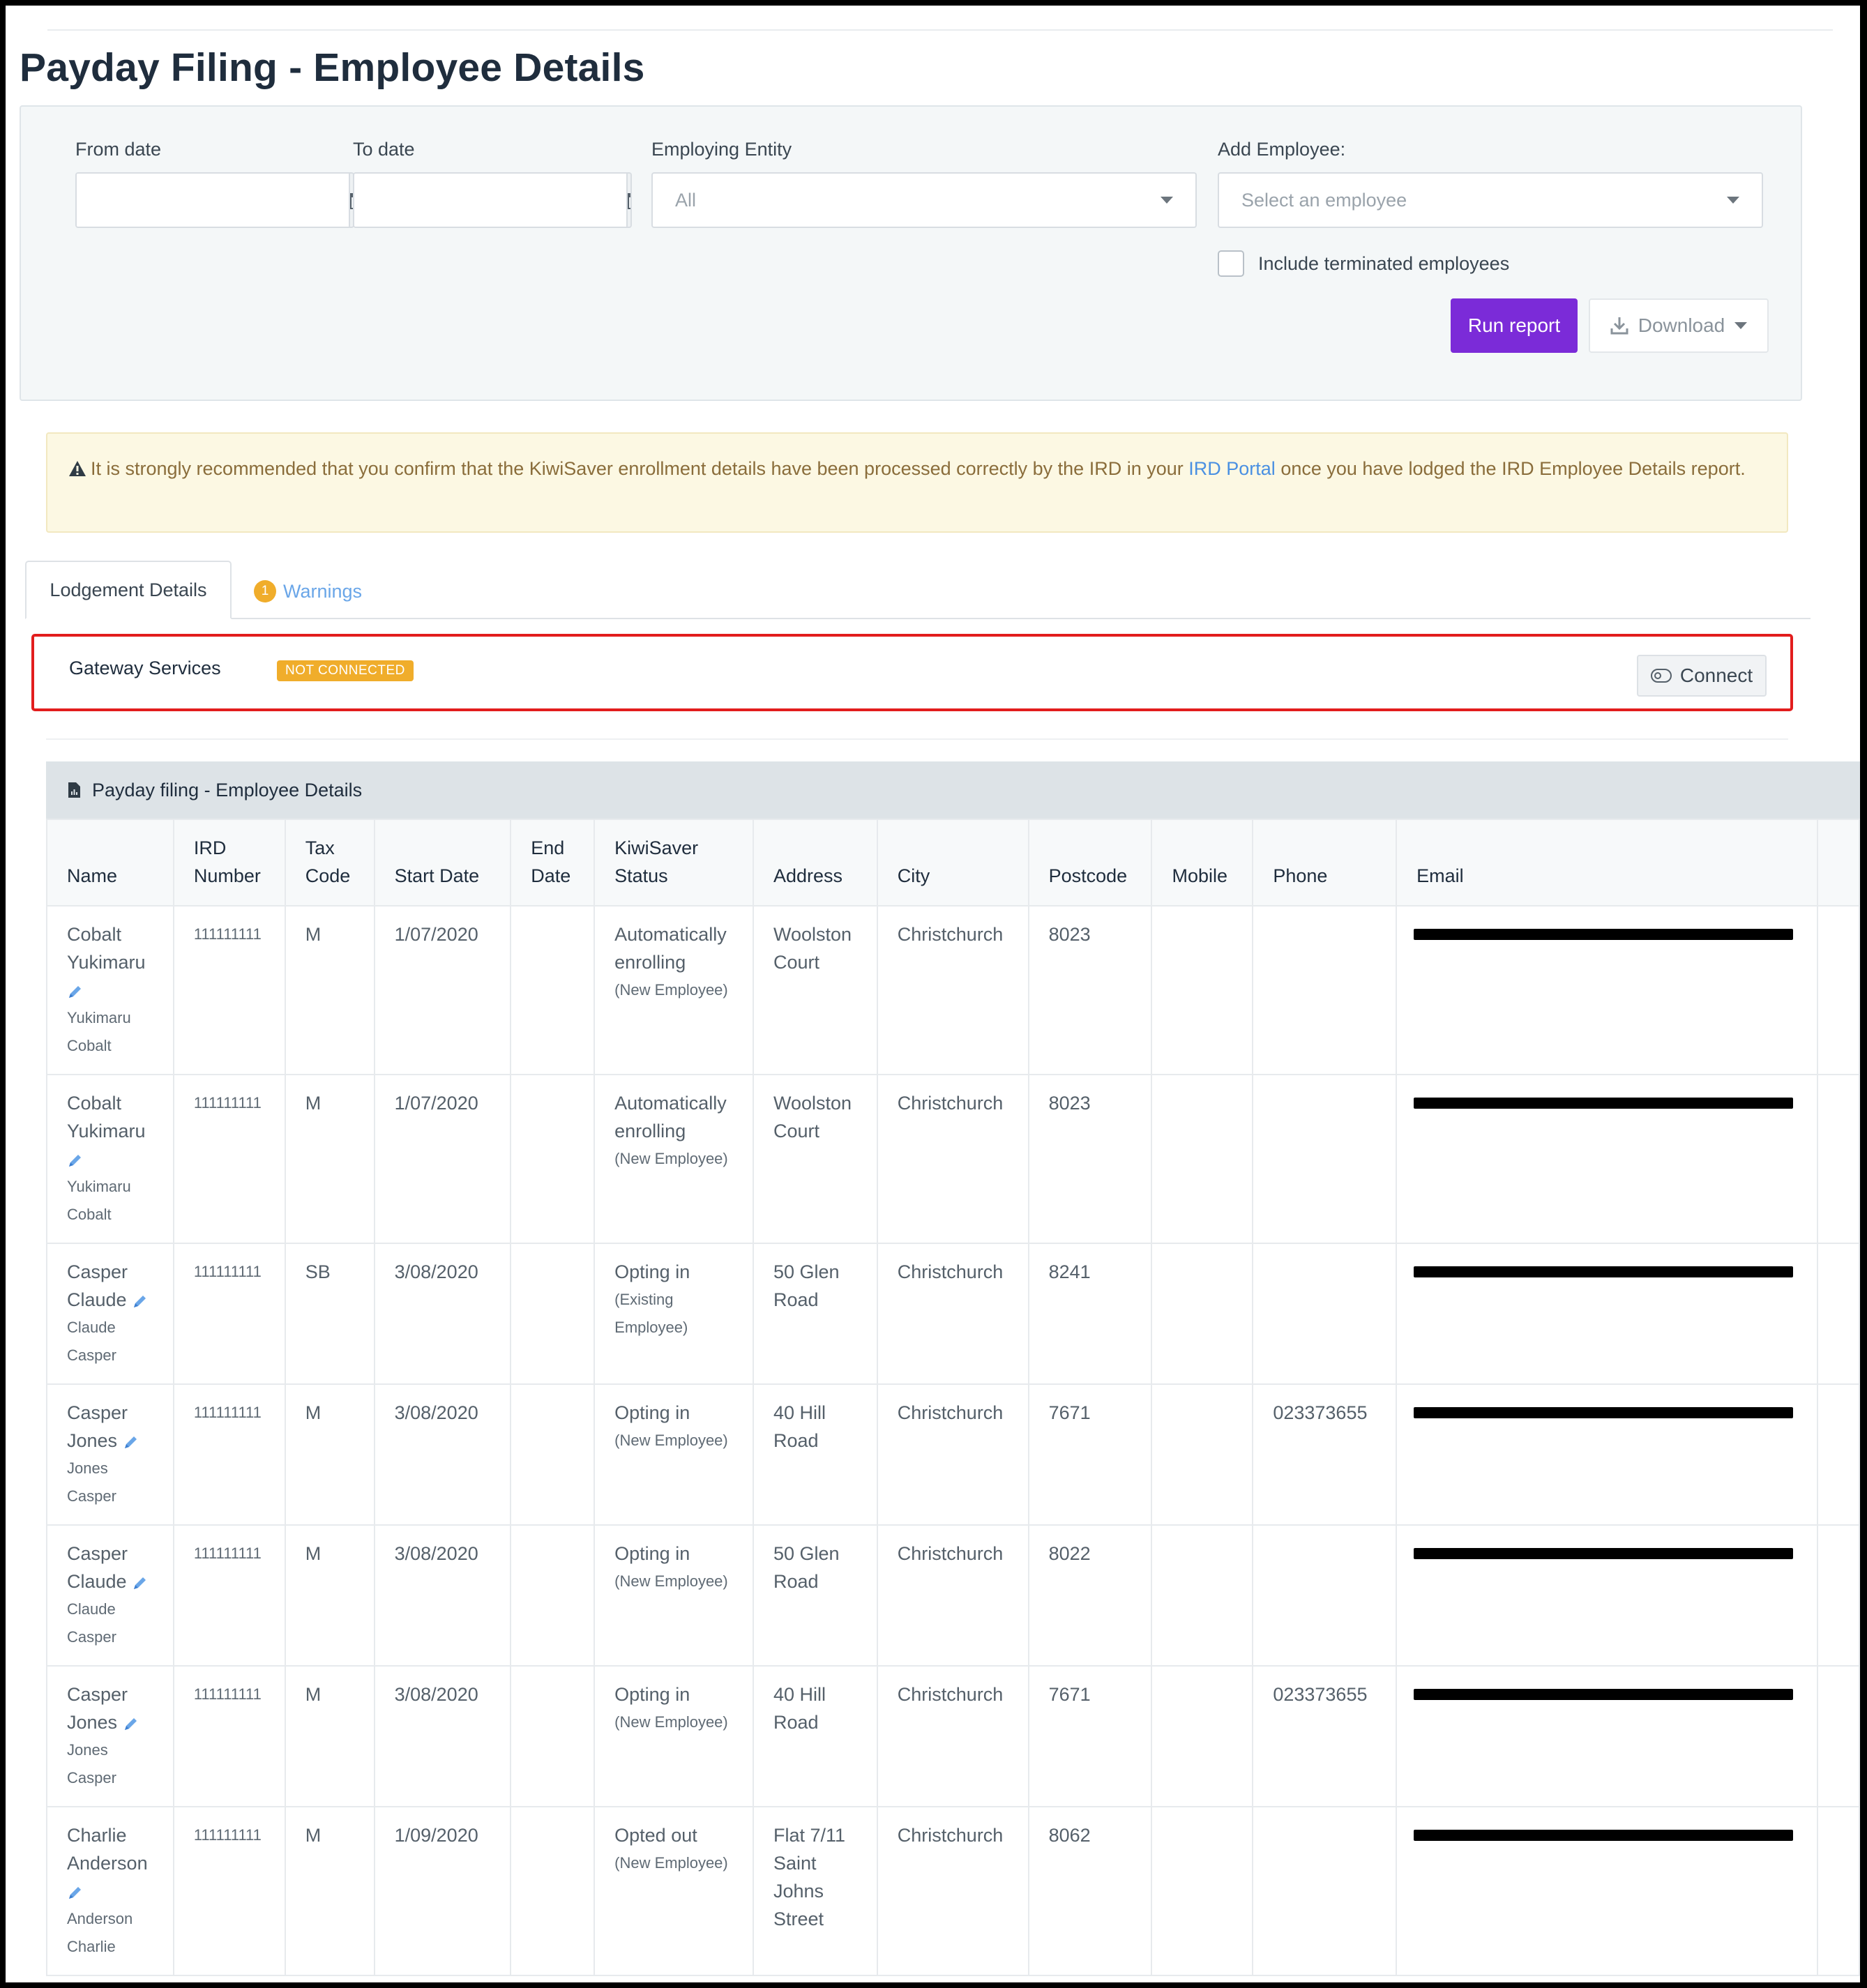 This screenshot has width=1867, height=1988. What do you see at coordinates (1232, 469) in the screenshot?
I see `ird-portal-link: IRD Portal` at bounding box center [1232, 469].